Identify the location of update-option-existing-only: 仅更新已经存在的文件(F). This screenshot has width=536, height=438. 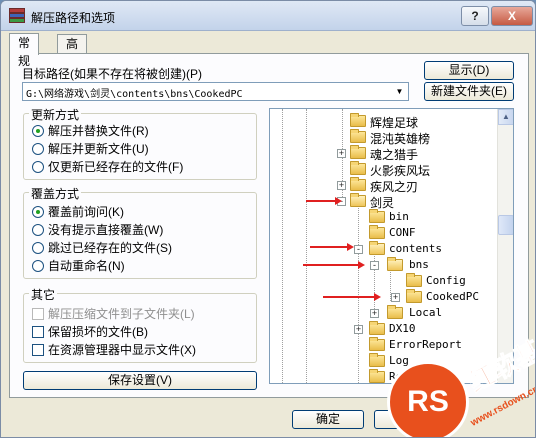
(107, 168).